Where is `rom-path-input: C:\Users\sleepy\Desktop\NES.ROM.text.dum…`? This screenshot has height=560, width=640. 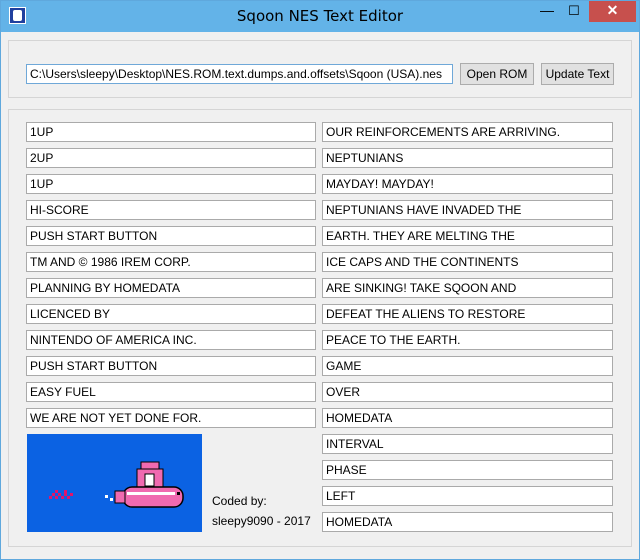
rom-path-input: C:\Users\sleepy\Desktop\NES.ROM.text.dum… is located at coordinates (239, 74).